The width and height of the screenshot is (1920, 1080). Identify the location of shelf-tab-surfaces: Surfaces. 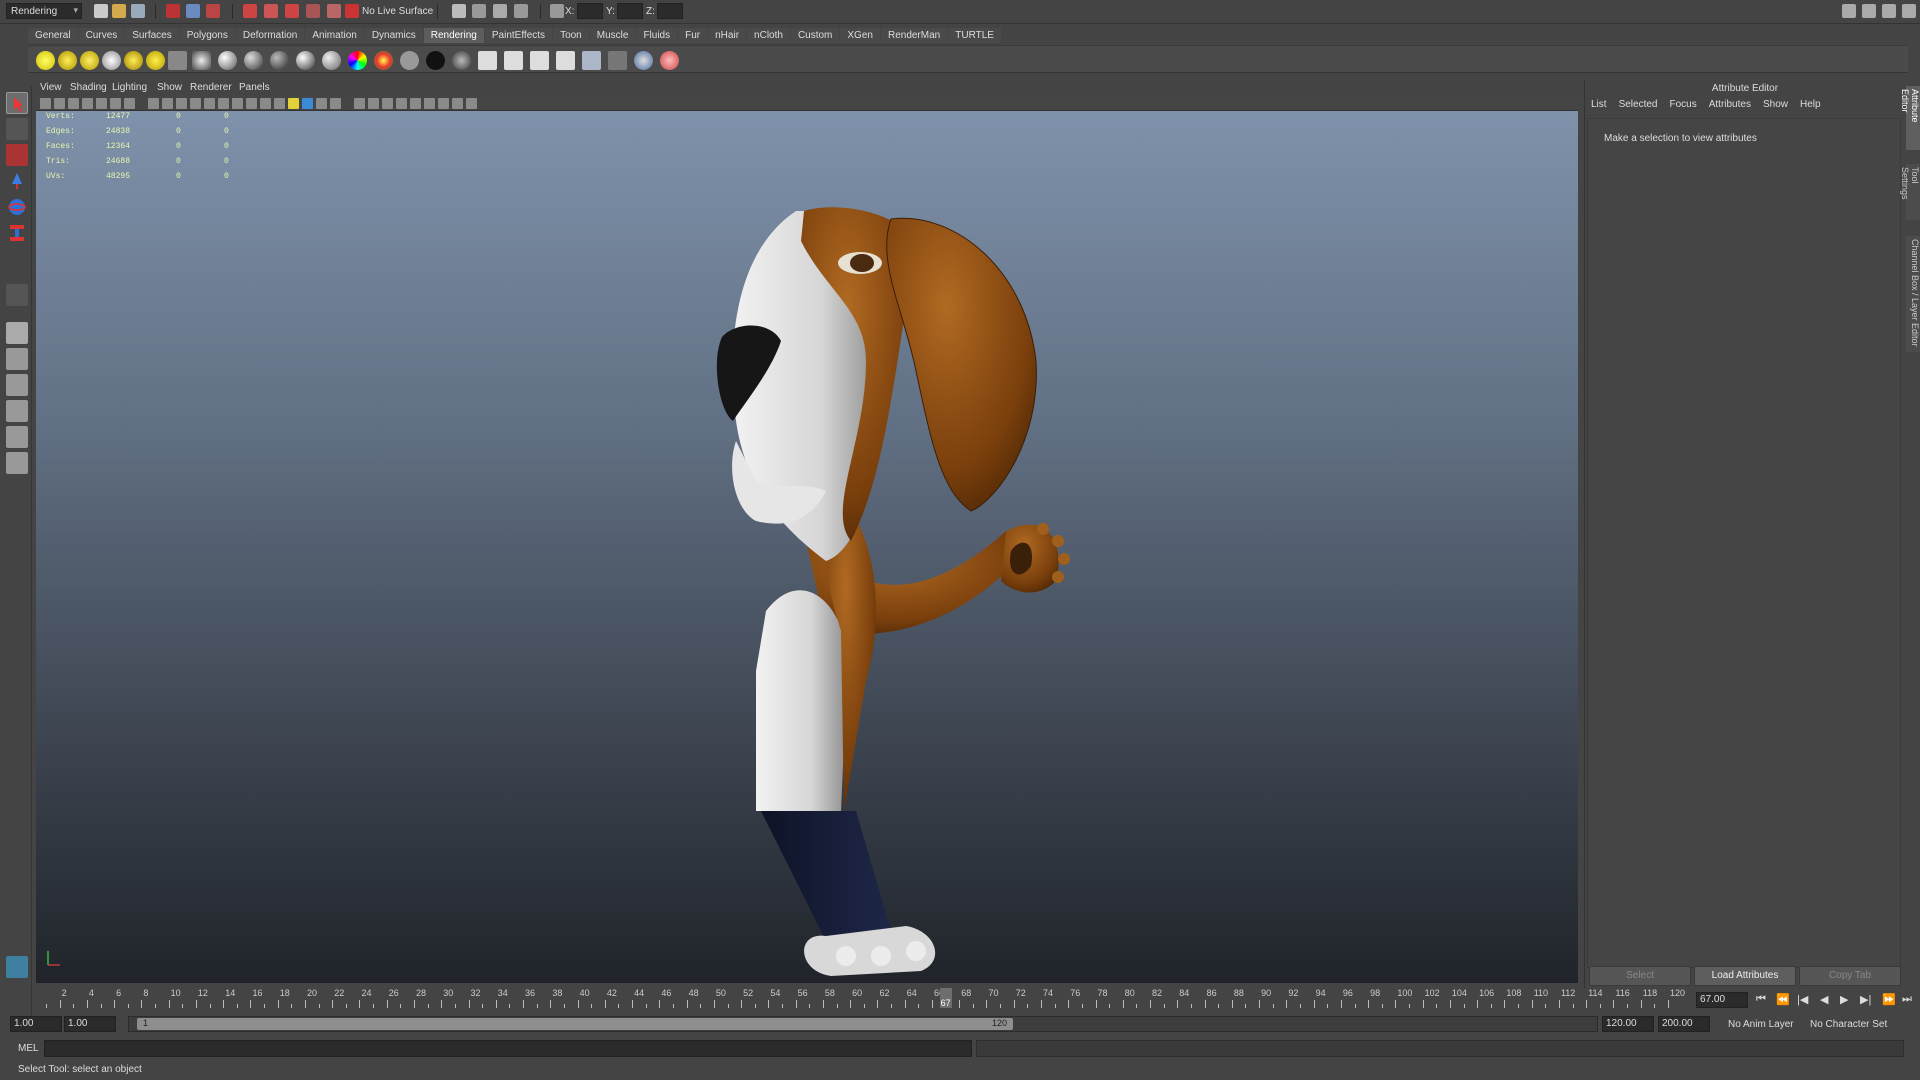
(152, 35).